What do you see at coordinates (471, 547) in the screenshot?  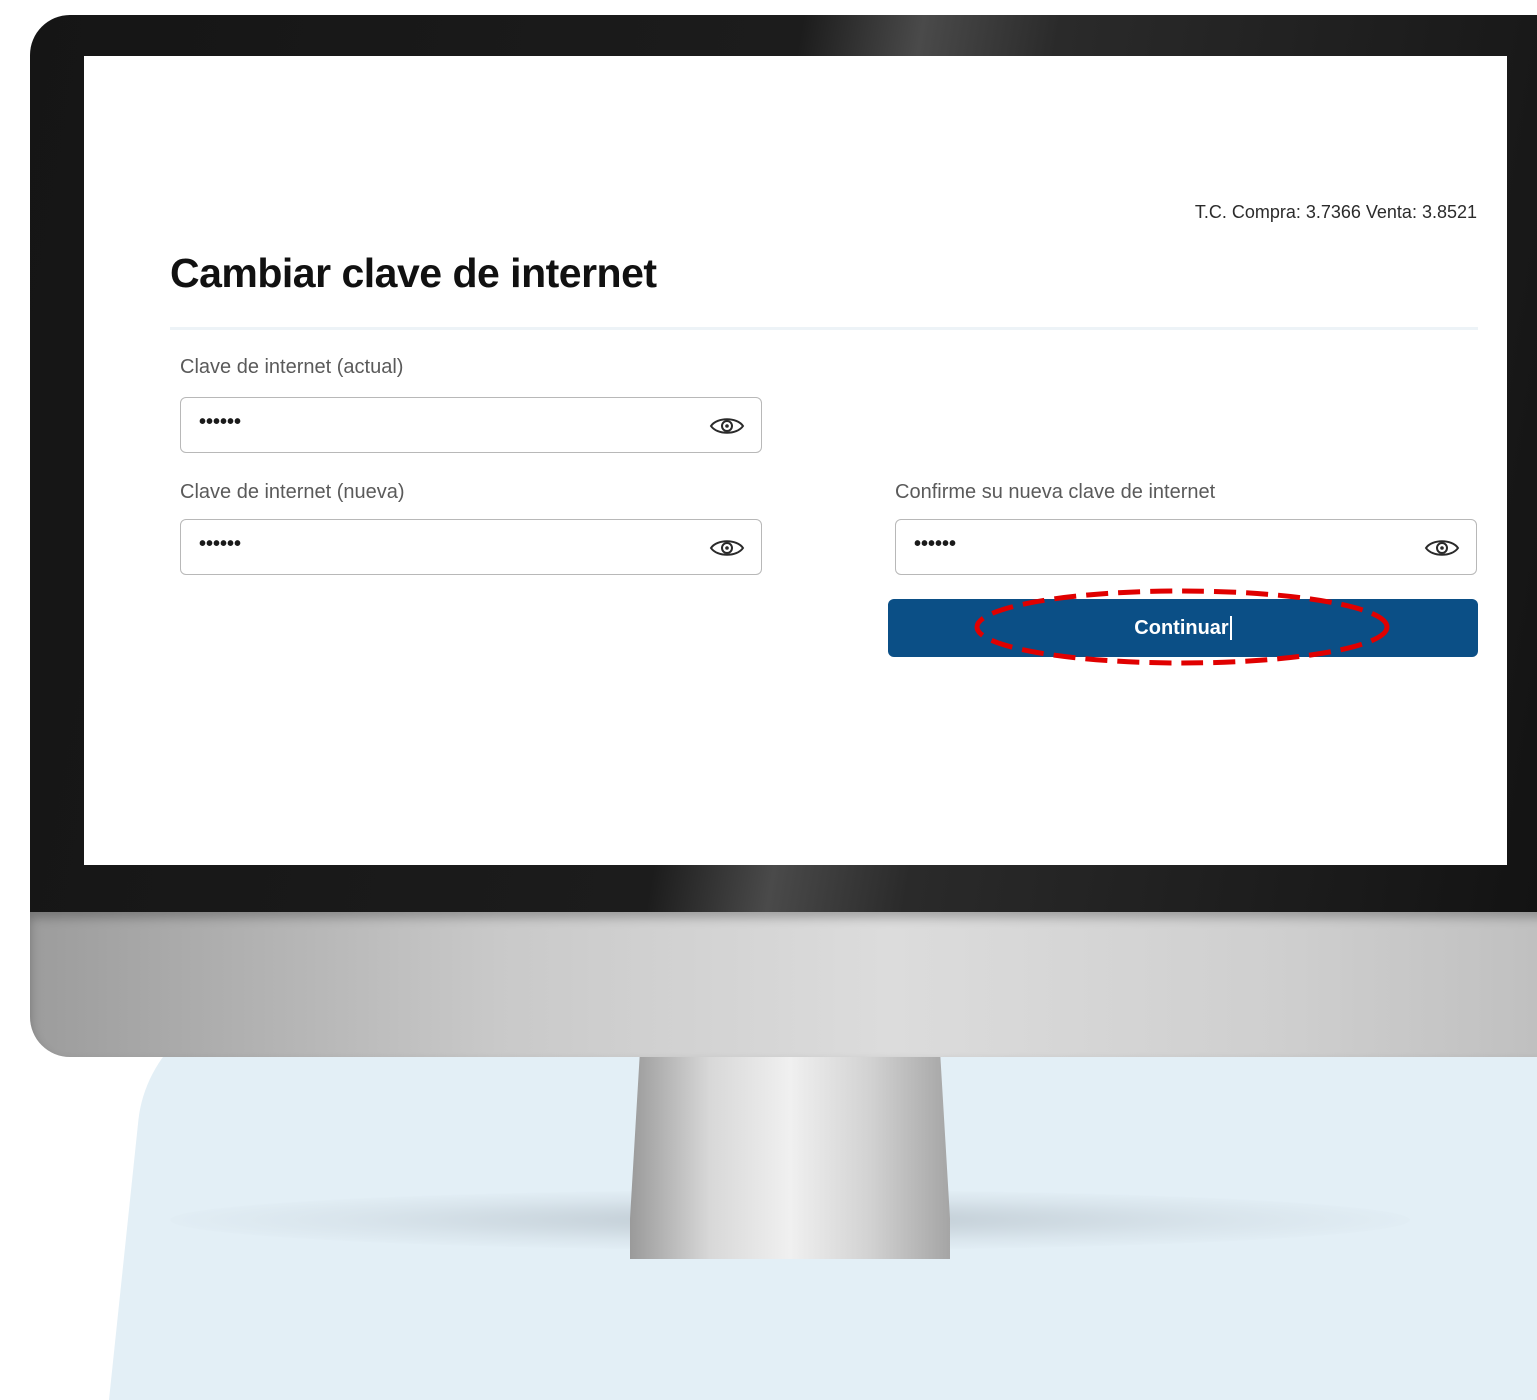 I see `new-password-field: ••••••` at bounding box center [471, 547].